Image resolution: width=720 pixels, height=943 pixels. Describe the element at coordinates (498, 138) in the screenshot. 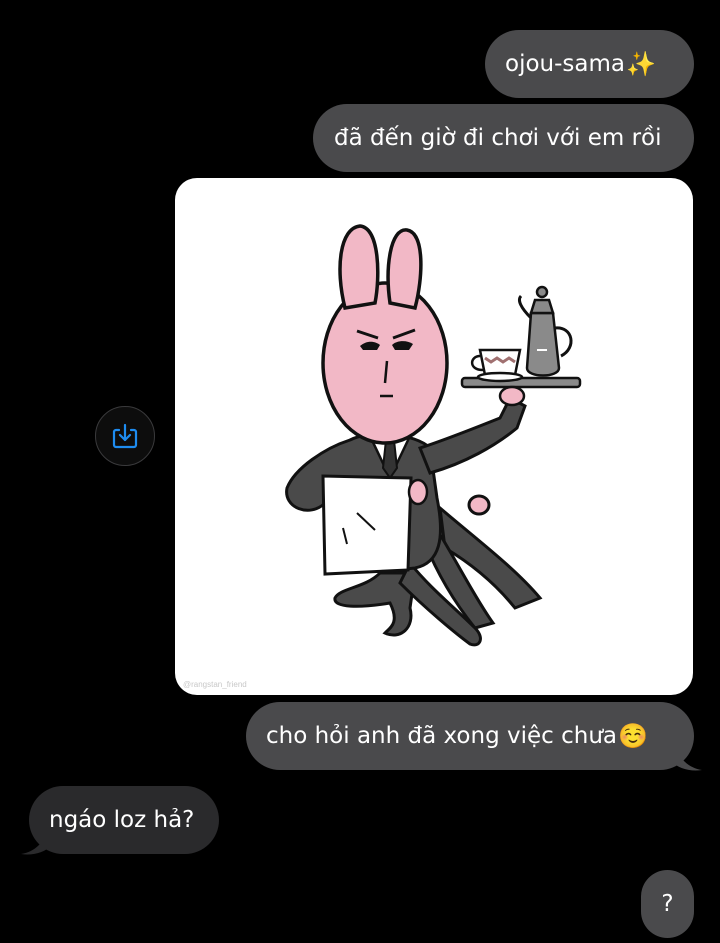

I see `message-text: đã đến giờ đi chơi với em rồi` at that location.